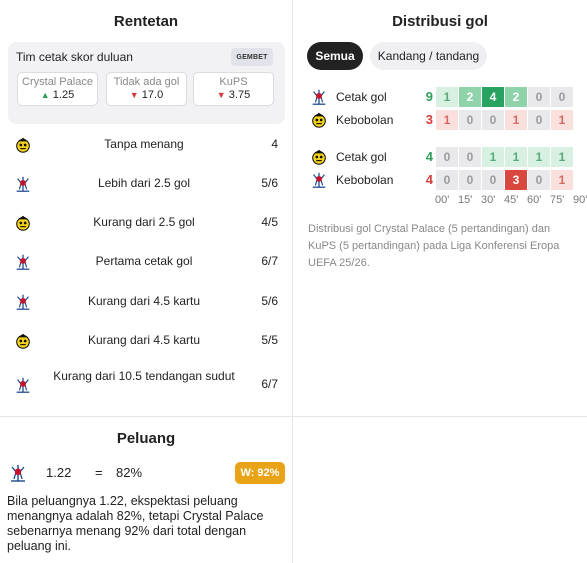 The height and width of the screenshot is (563, 587). Describe the element at coordinates (534, 200) in the screenshot. I see `minute-axis-tick: 60'` at that location.